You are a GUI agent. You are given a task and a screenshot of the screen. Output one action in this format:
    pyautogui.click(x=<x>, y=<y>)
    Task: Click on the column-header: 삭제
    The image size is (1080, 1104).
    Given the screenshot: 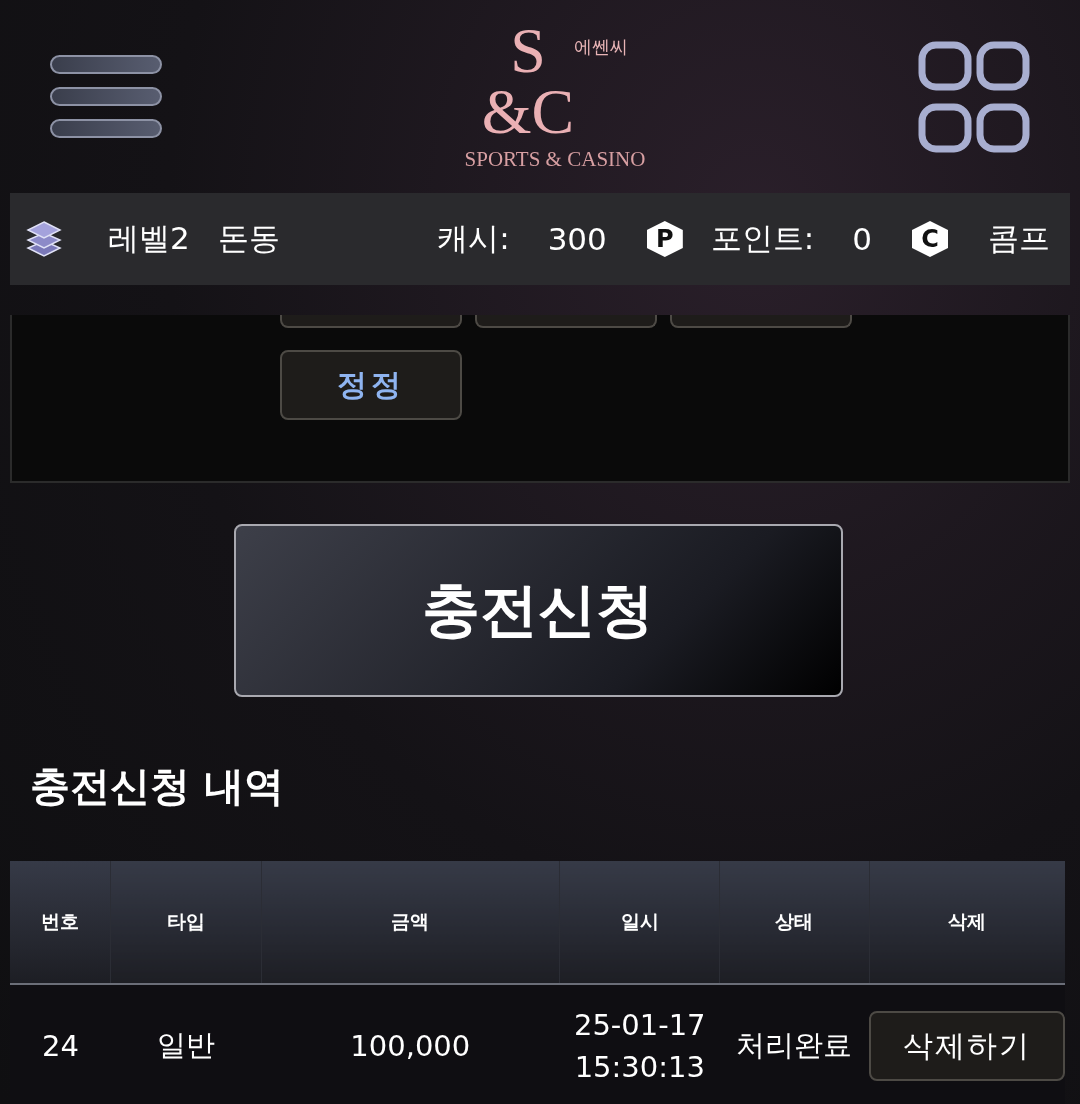 What is the action you would take?
    pyautogui.click(x=967, y=922)
    